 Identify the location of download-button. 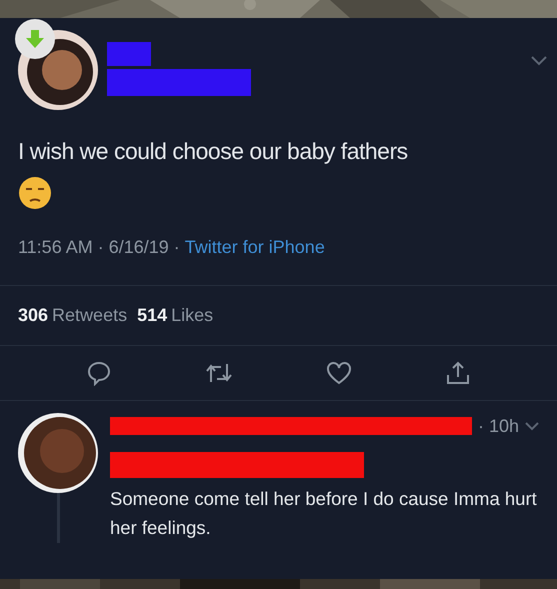
(35, 39).